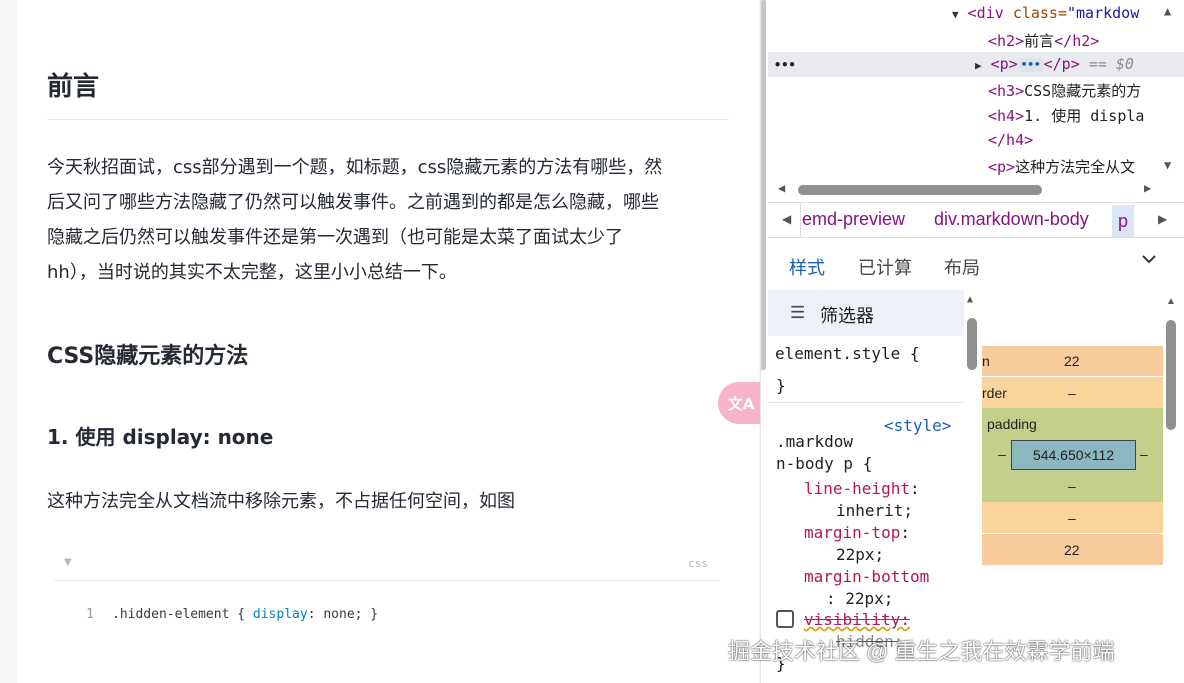  I want to click on scroll-down-icon: ▼, so click(1167, 165).